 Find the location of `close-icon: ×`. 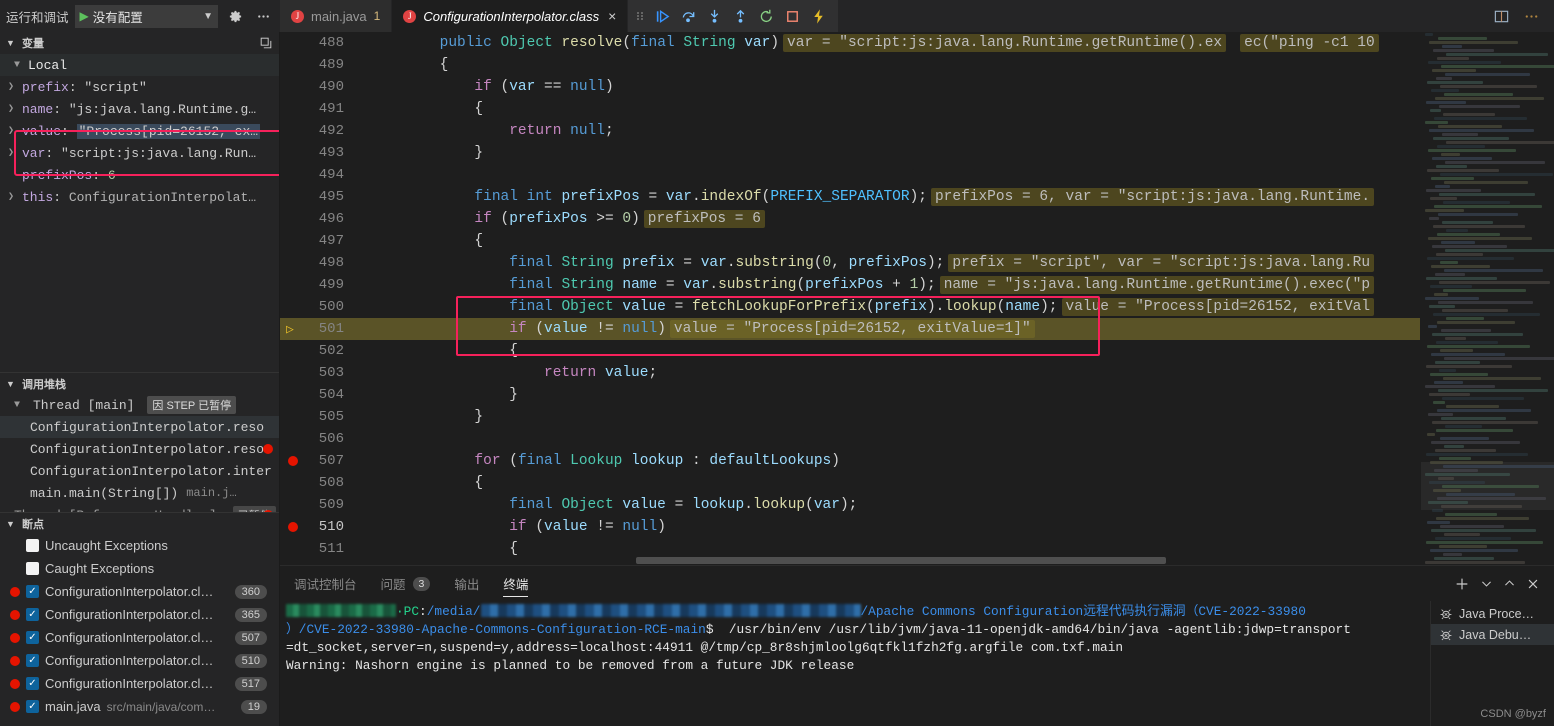

close-icon: × is located at coordinates (612, 16).